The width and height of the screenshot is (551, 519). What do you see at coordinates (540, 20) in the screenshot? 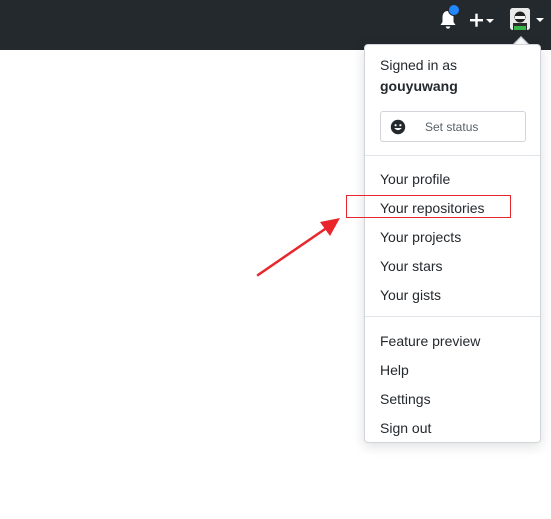
I see `chevron-down-icon` at bounding box center [540, 20].